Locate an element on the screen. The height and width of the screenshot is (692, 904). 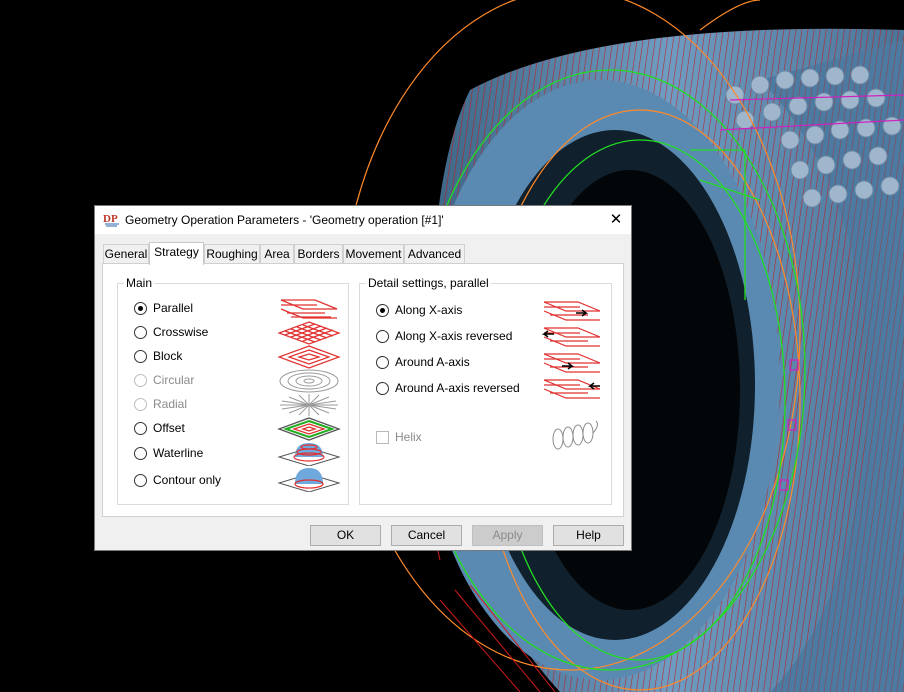
radio-circular is located at coordinates (140, 380).